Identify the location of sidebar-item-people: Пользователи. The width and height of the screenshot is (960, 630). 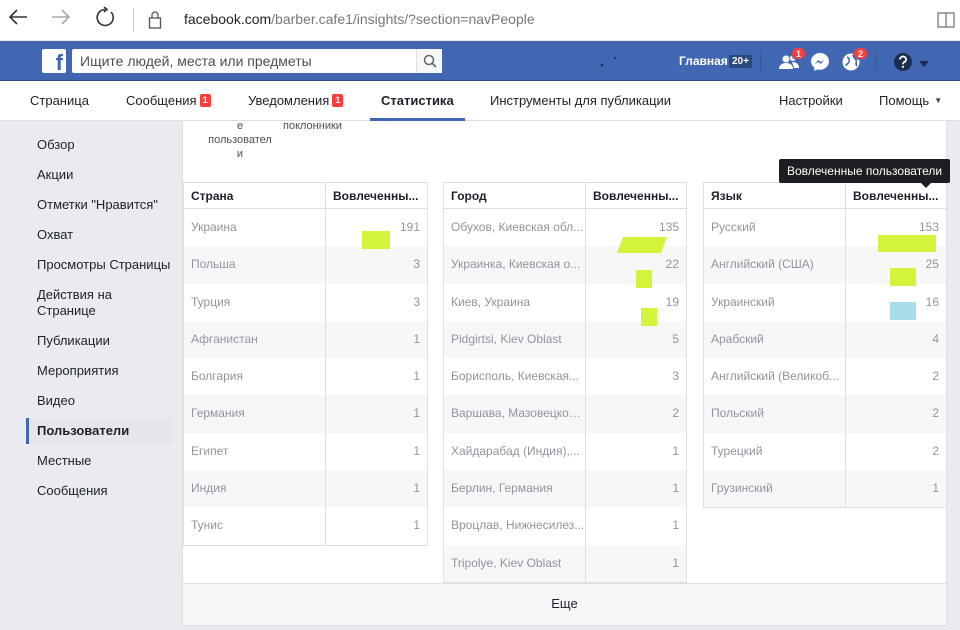
(99, 431).